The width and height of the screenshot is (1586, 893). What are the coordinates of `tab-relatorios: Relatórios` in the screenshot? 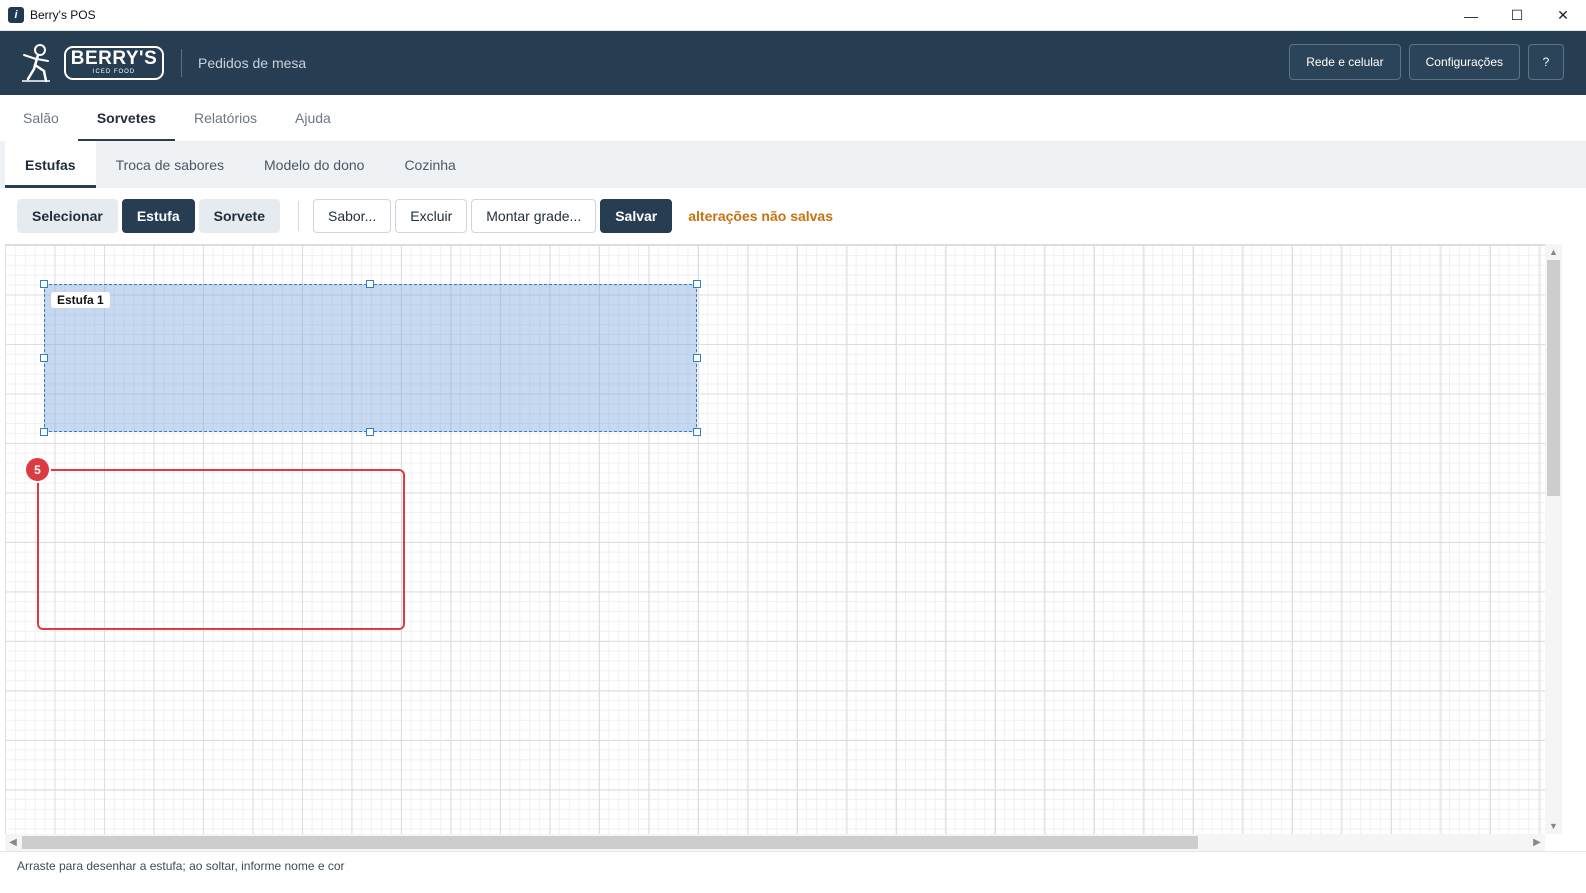 It's located at (225, 118).